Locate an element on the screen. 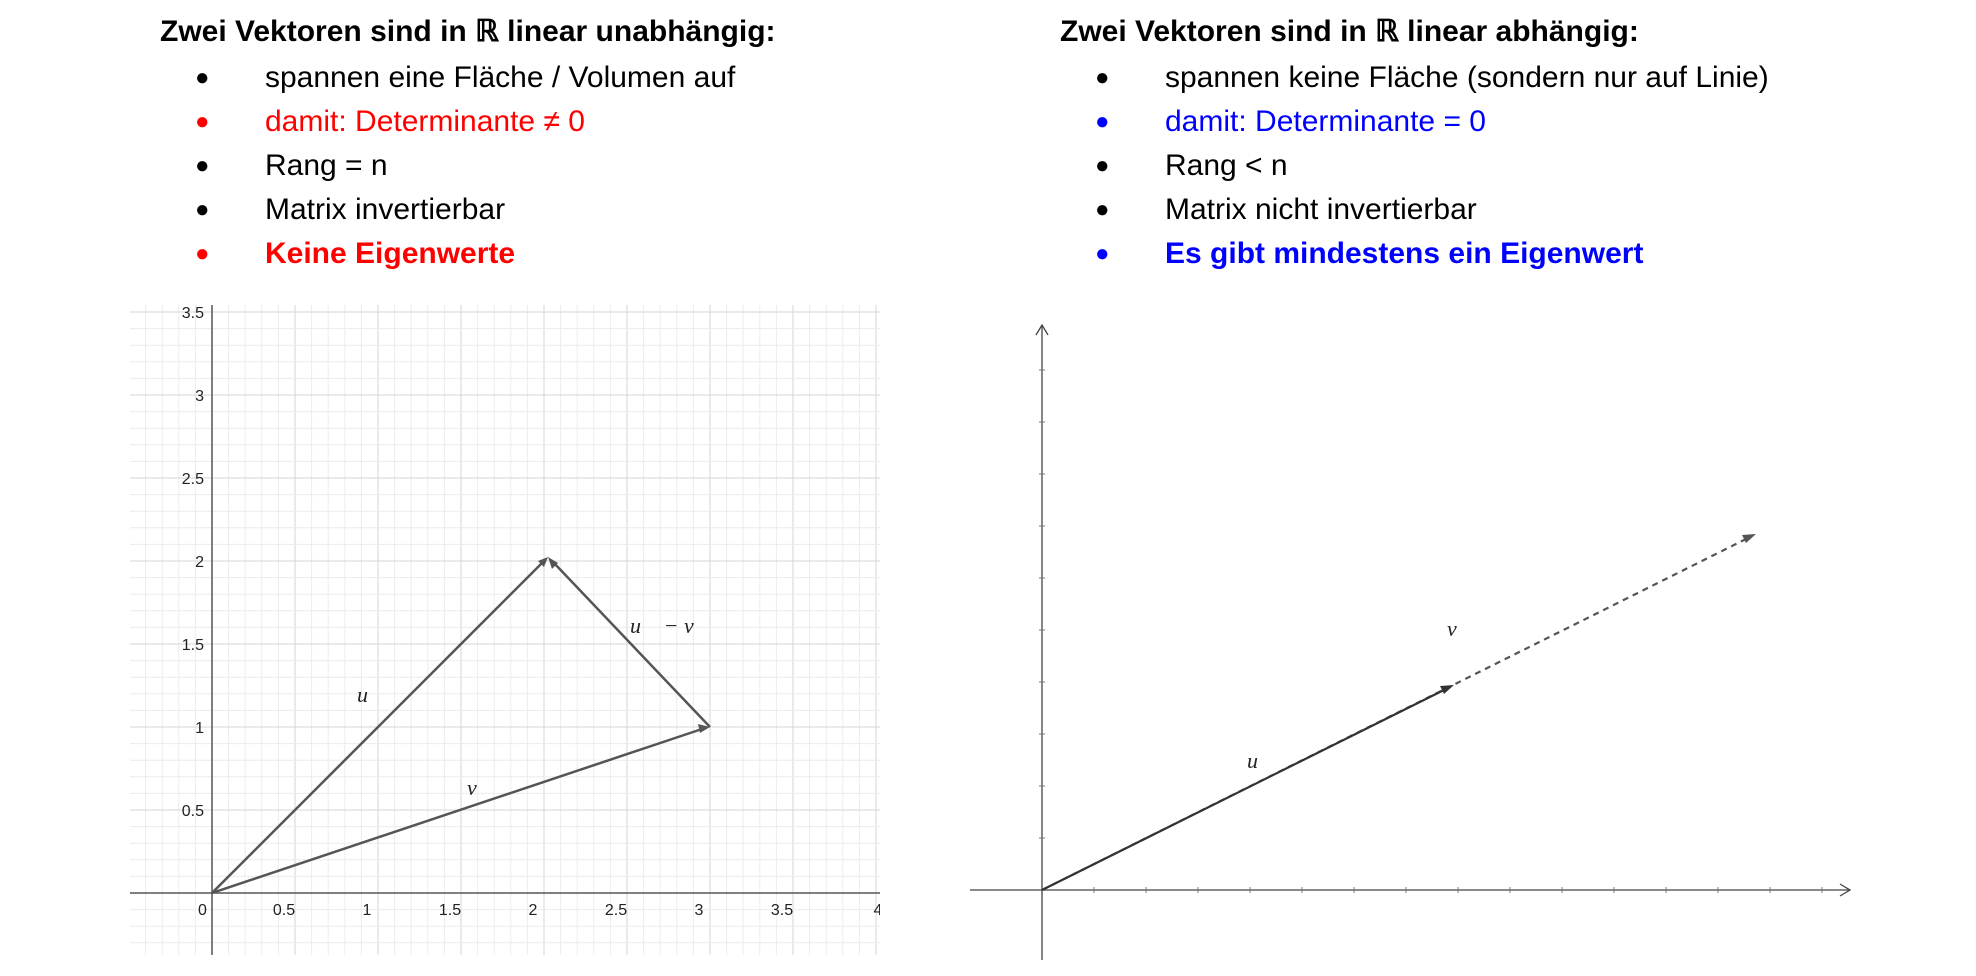 This screenshot has height=976, width=1976. right-bullet-text: Rang < n is located at coordinates (1226, 165).